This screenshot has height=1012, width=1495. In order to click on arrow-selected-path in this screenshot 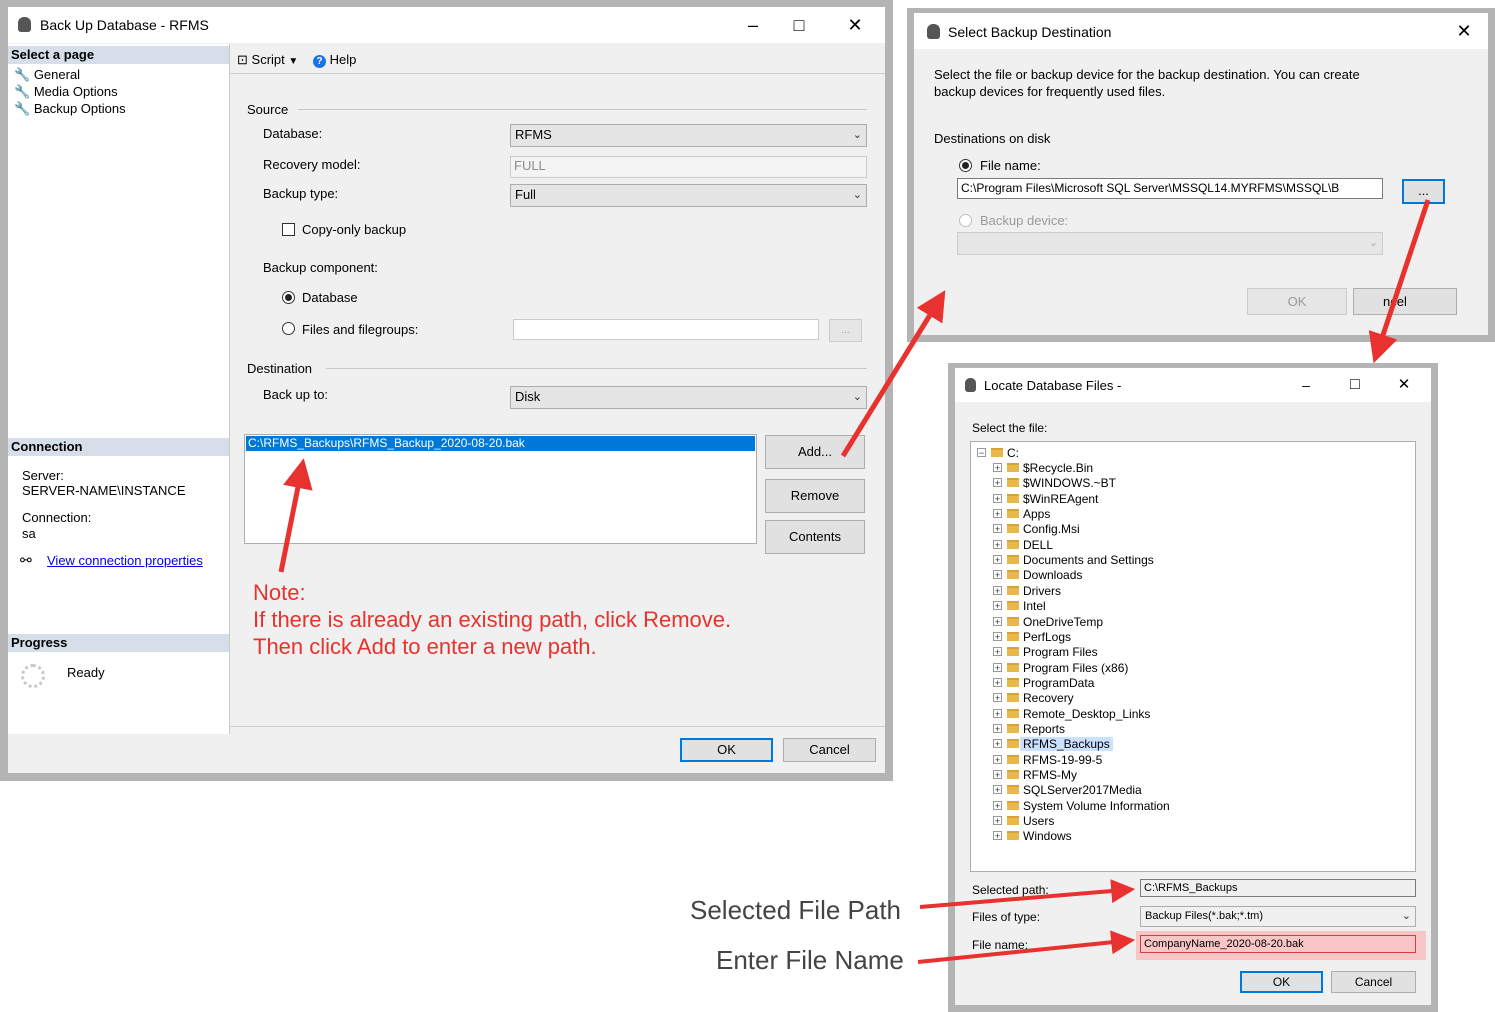, I will do `click(1027, 894)`.